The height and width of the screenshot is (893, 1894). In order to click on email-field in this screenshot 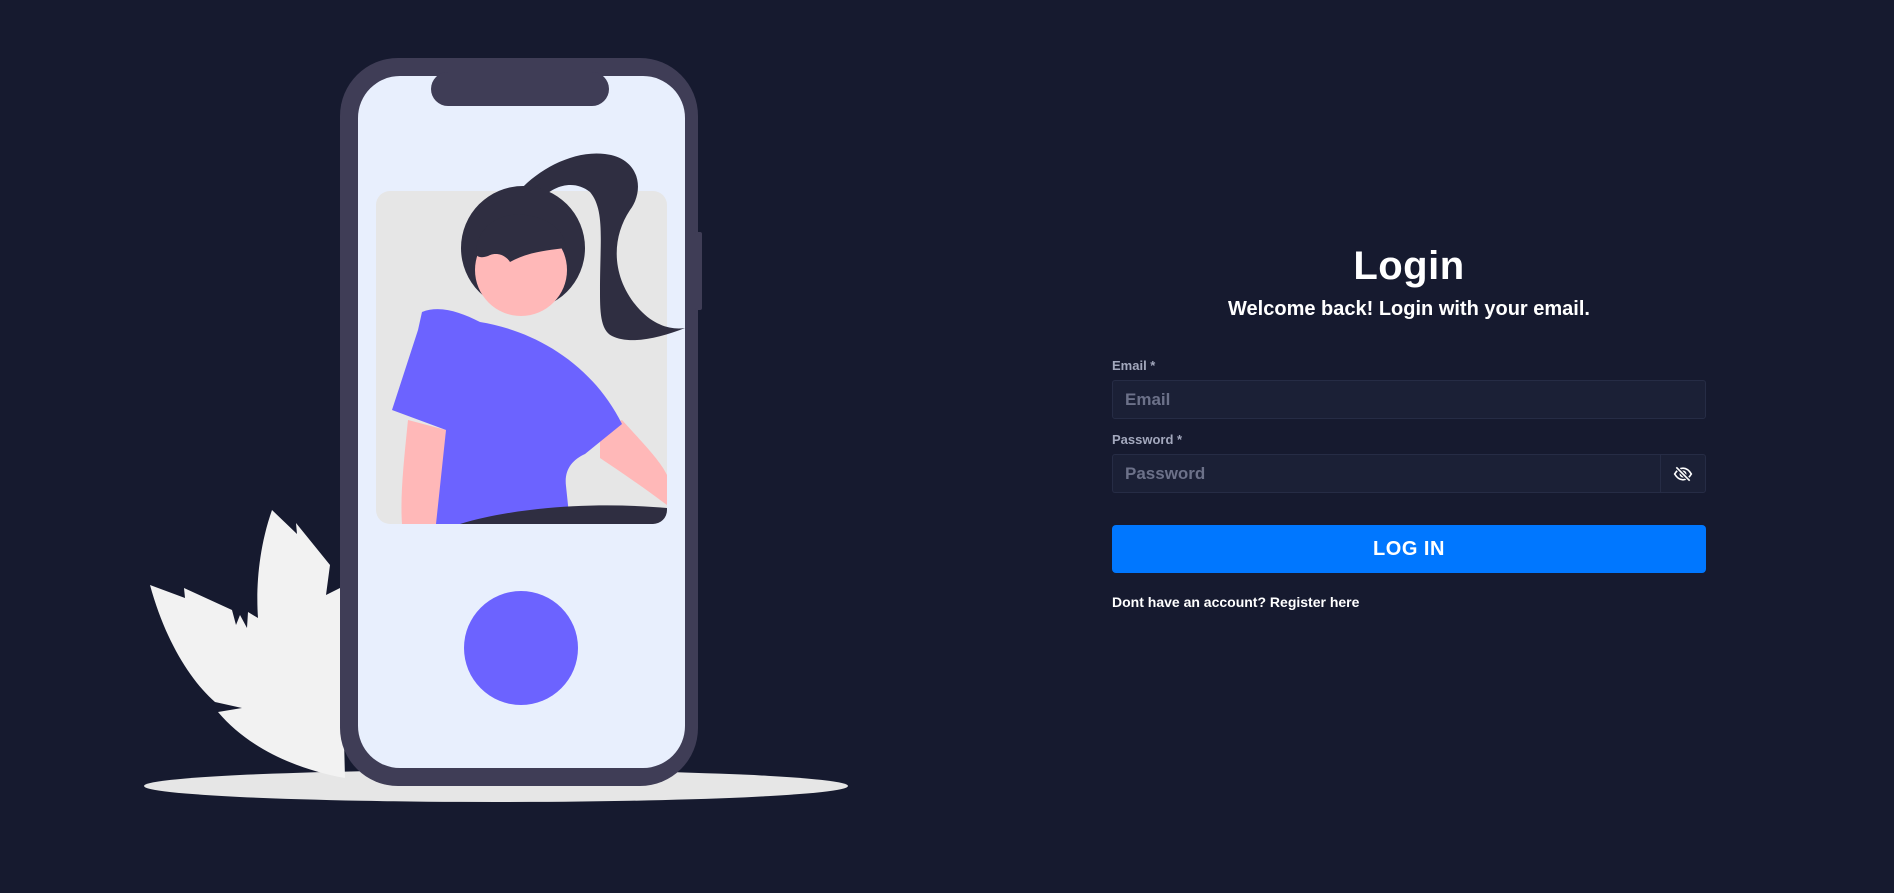, I will do `click(1409, 399)`.